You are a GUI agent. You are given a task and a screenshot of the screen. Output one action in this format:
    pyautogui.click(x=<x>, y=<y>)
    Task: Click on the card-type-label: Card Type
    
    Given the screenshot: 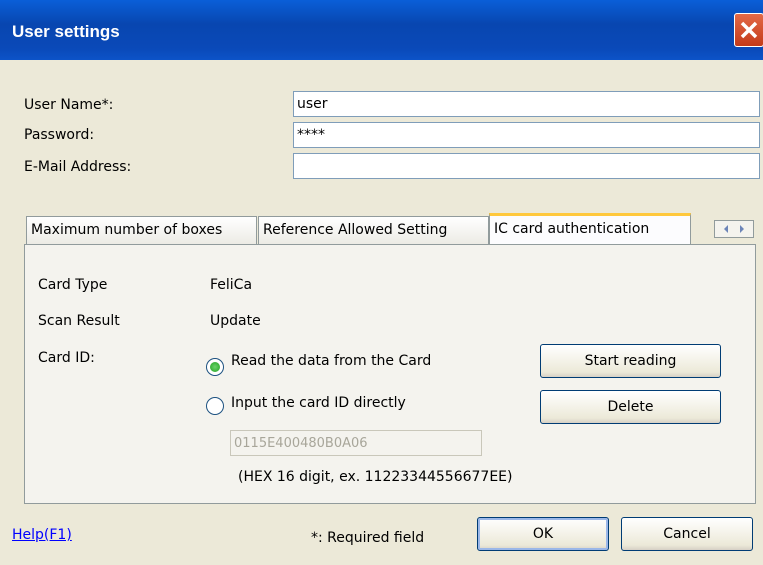 What is the action you would take?
    pyautogui.click(x=73, y=285)
    